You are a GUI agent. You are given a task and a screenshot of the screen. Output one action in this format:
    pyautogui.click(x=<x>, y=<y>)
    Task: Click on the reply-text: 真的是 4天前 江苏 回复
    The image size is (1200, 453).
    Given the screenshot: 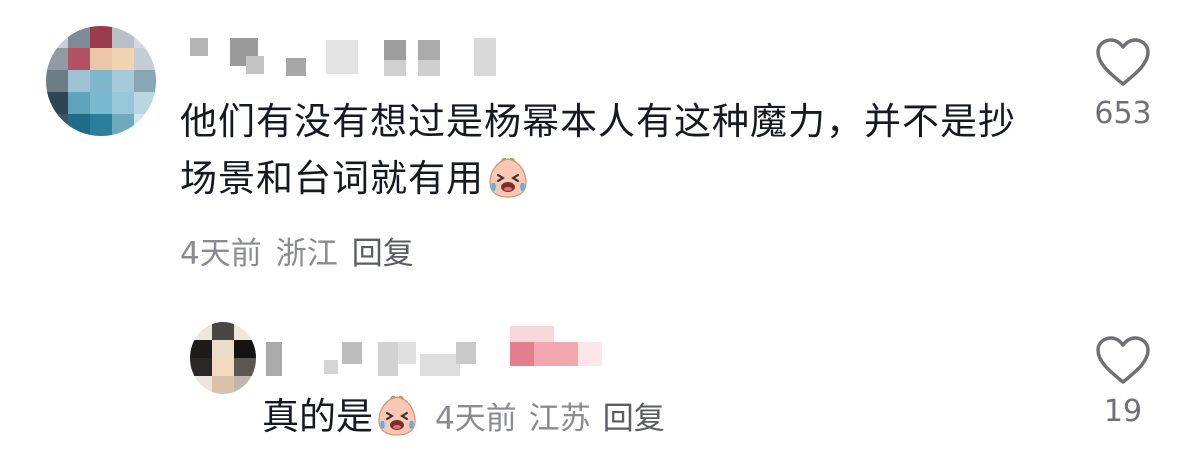 What is the action you would take?
    pyautogui.click(x=469, y=418)
    